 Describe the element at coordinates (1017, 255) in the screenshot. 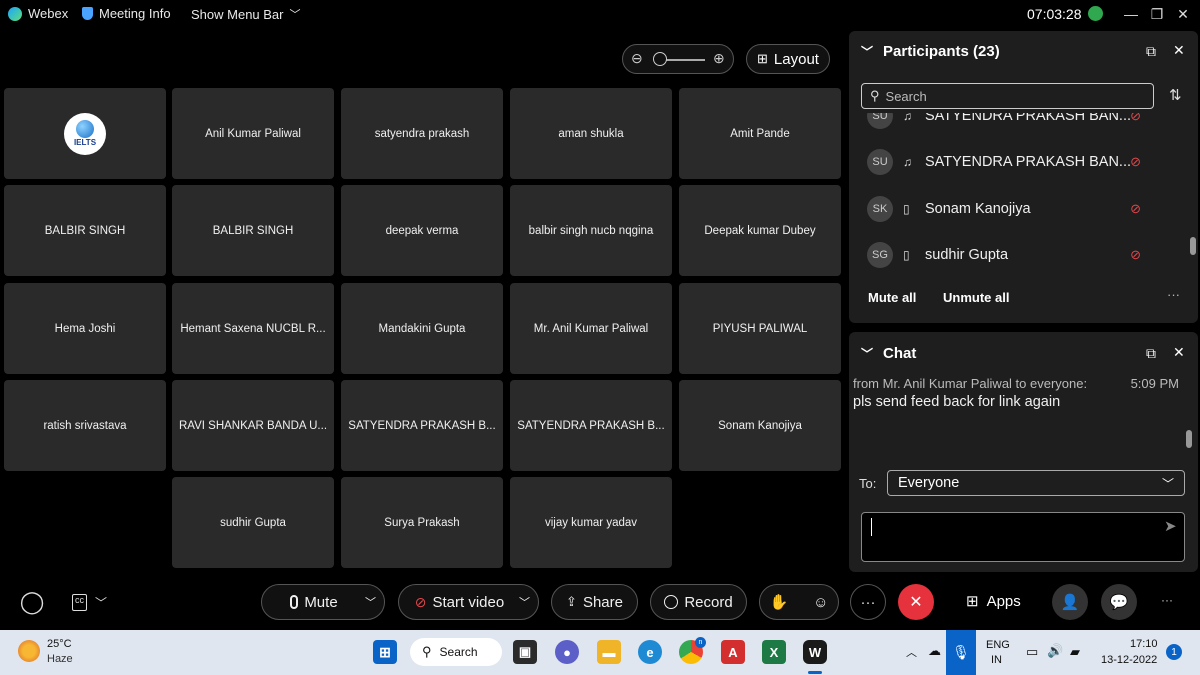

I see `participant-row: SG ▯ sudhir Gupta ⊘` at that location.